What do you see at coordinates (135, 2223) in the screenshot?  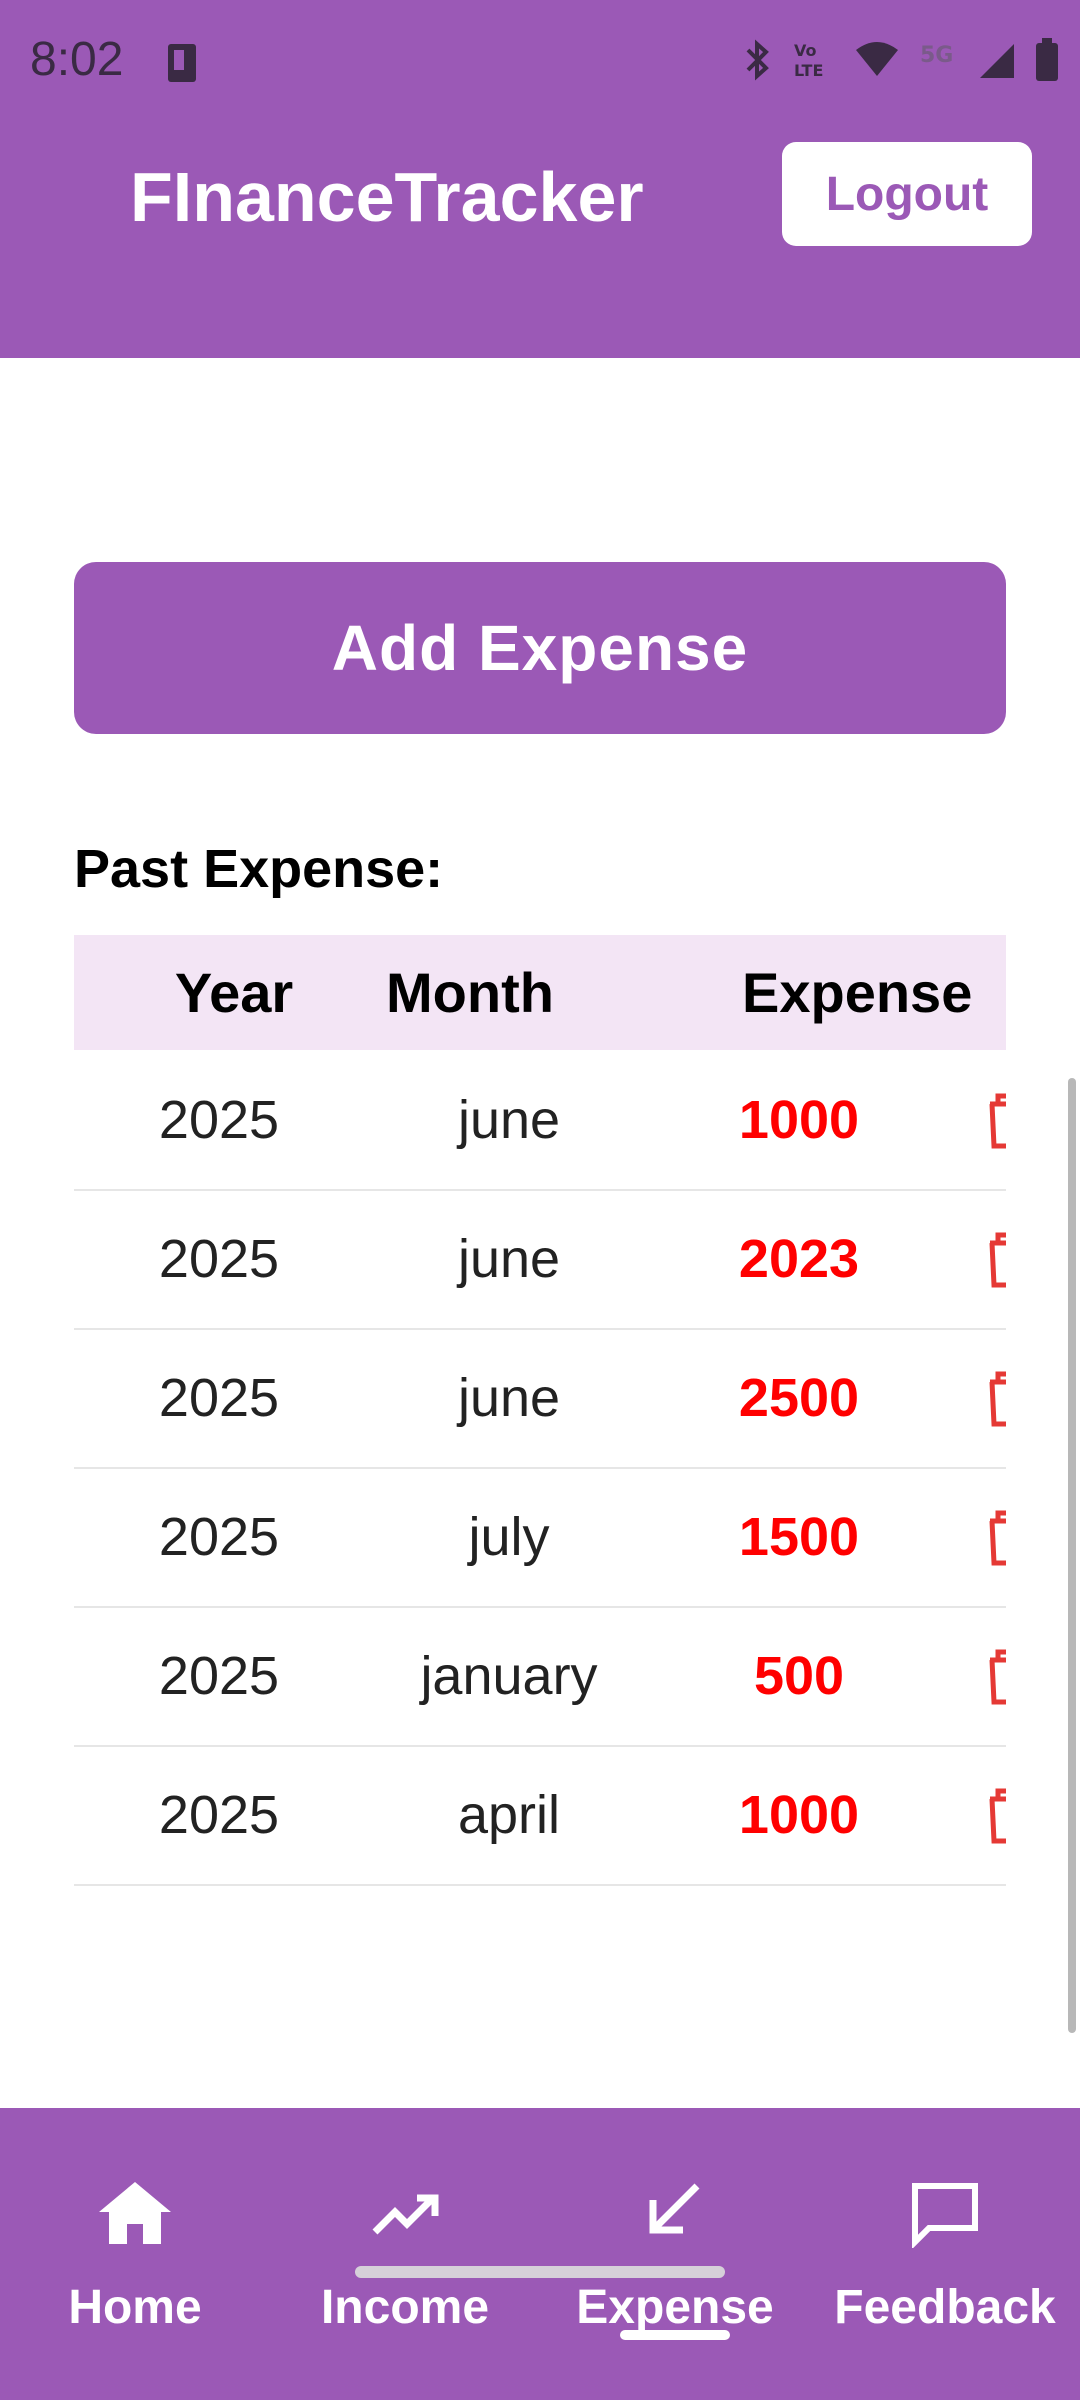 I see `home-icon` at bounding box center [135, 2223].